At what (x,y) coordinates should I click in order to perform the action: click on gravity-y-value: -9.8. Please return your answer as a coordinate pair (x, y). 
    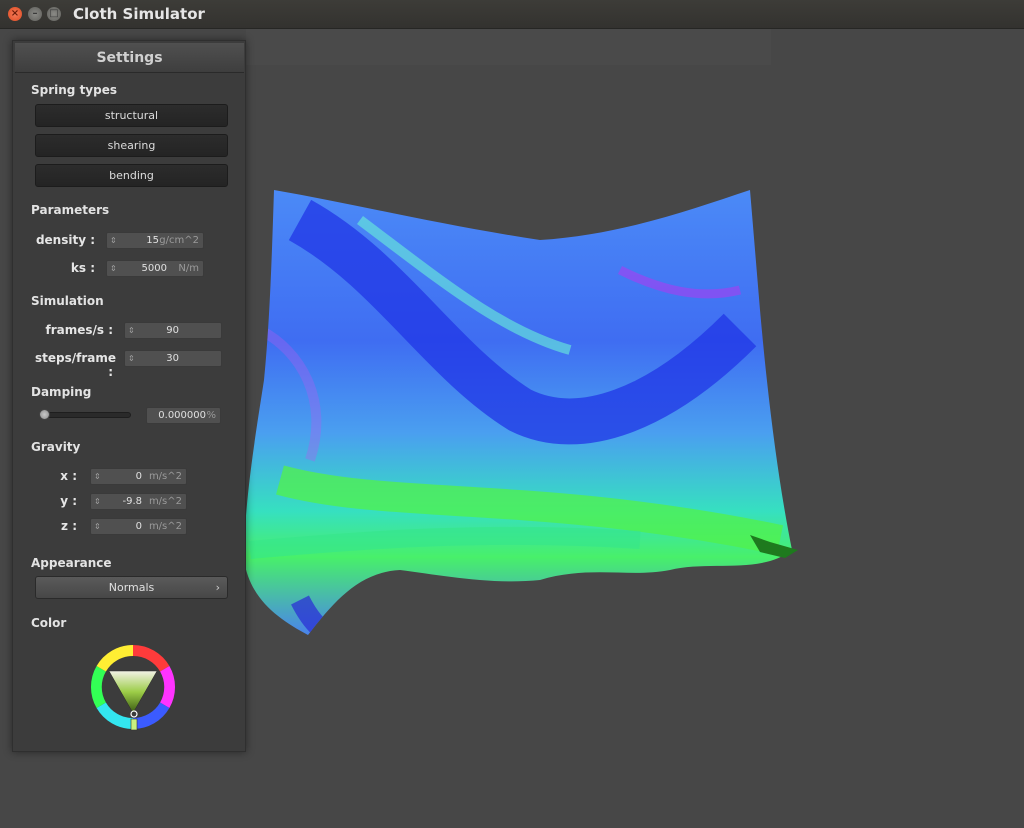
    Looking at the image, I should click on (132, 501).